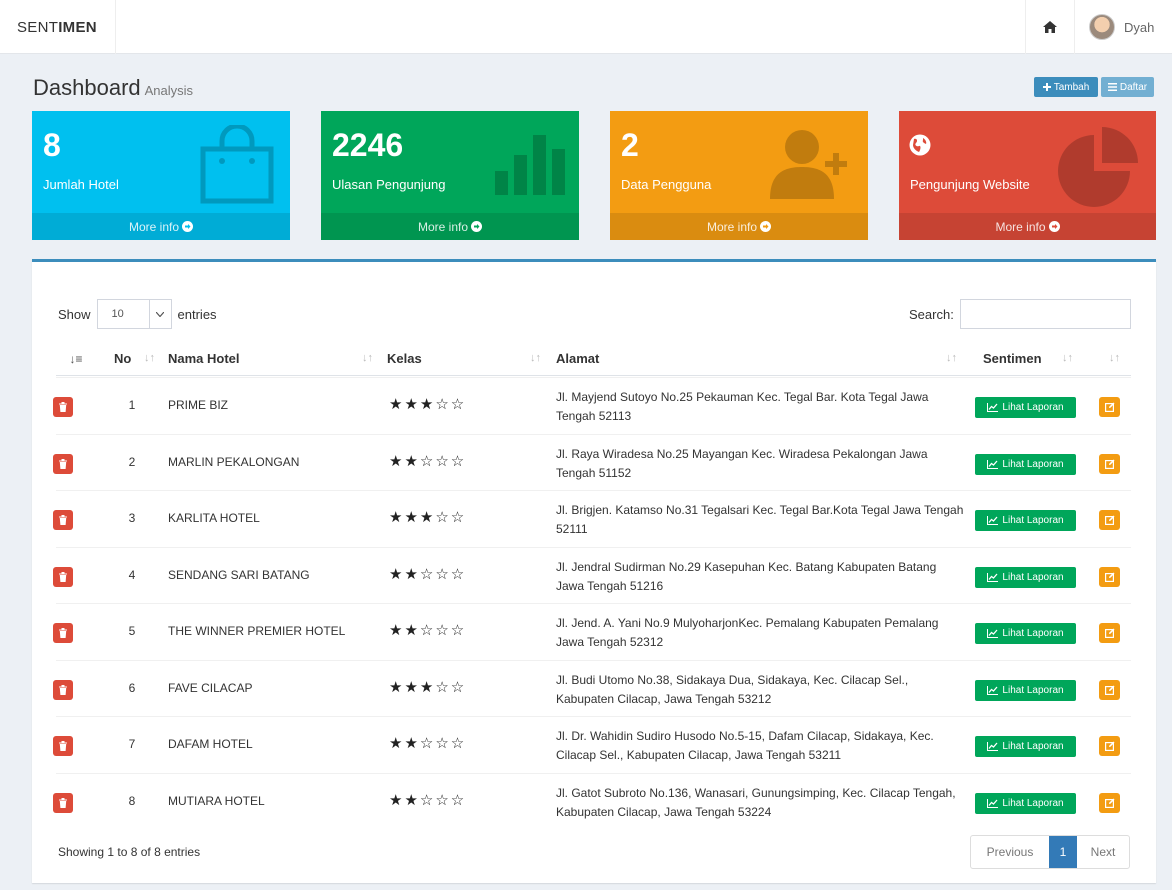 This screenshot has height=890, width=1172. I want to click on col-header-address: Alamat, so click(577, 358).